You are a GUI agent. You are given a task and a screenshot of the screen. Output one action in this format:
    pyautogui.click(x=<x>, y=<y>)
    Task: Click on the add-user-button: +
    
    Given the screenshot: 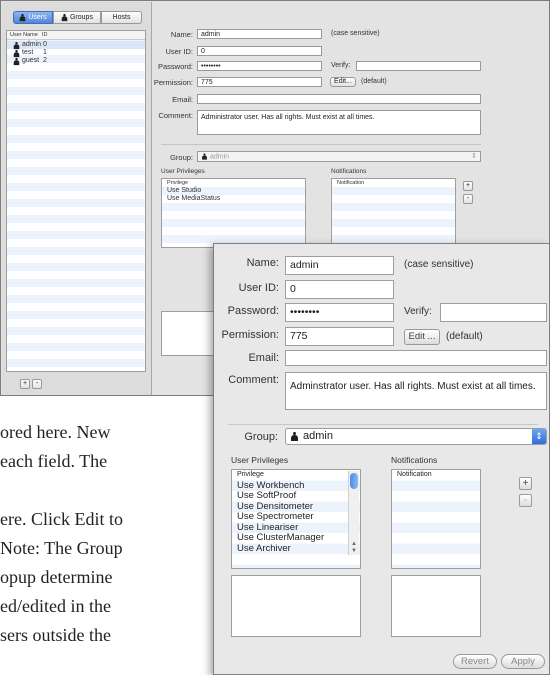 What is the action you would take?
    pyautogui.click(x=25, y=384)
    